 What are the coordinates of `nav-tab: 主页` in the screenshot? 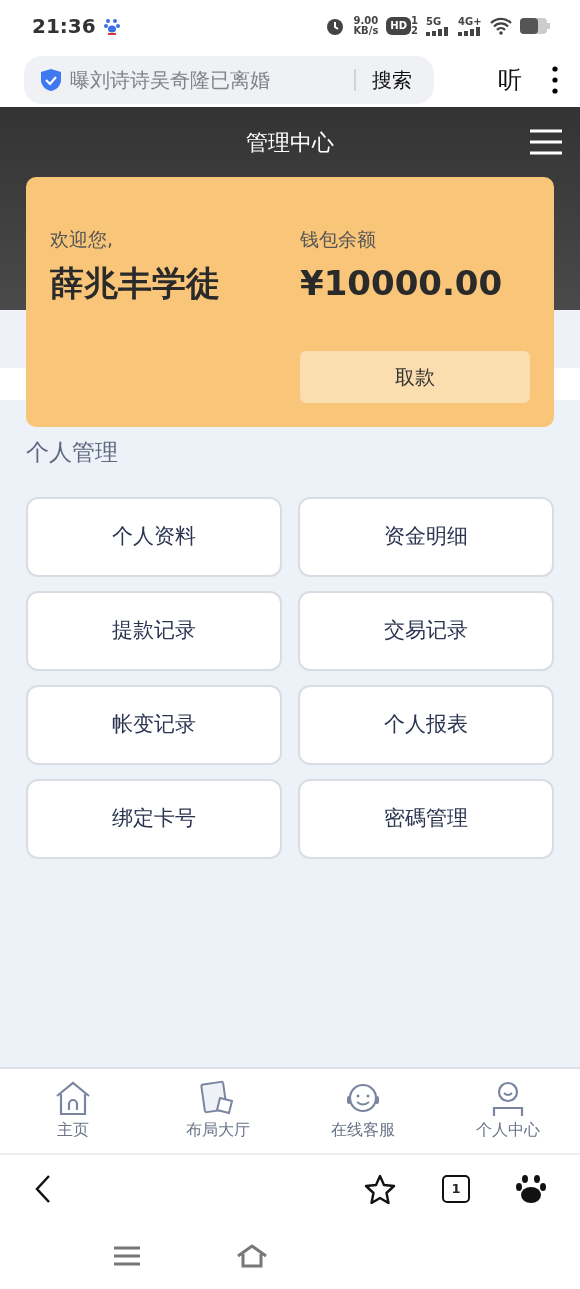 It's located at (72, 1111).